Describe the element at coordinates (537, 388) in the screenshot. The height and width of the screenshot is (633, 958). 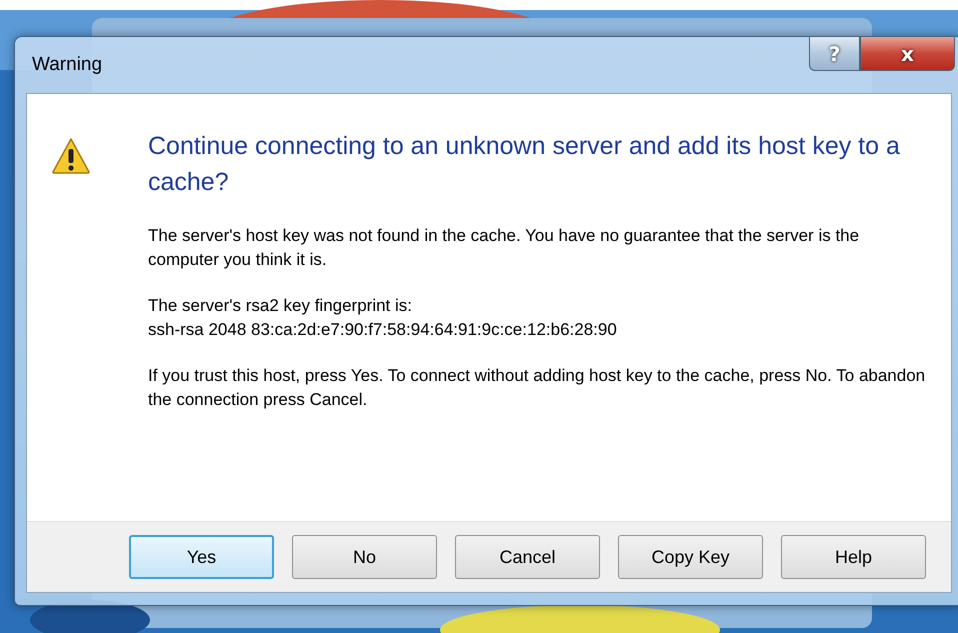
I see `message-text: If you trust this host, press Yes. To connect without adding host key to the cache, press No. To abandon the connection press Cancel.` at that location.